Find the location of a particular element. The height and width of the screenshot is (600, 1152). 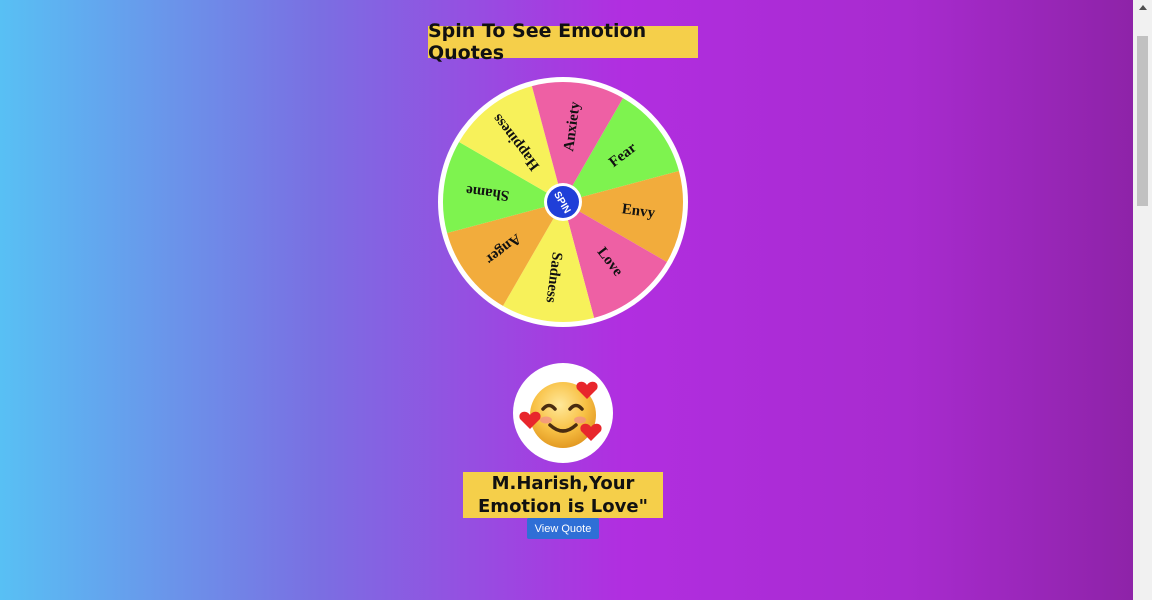

spin-button: SPIN is located at coordinates (563, 202).